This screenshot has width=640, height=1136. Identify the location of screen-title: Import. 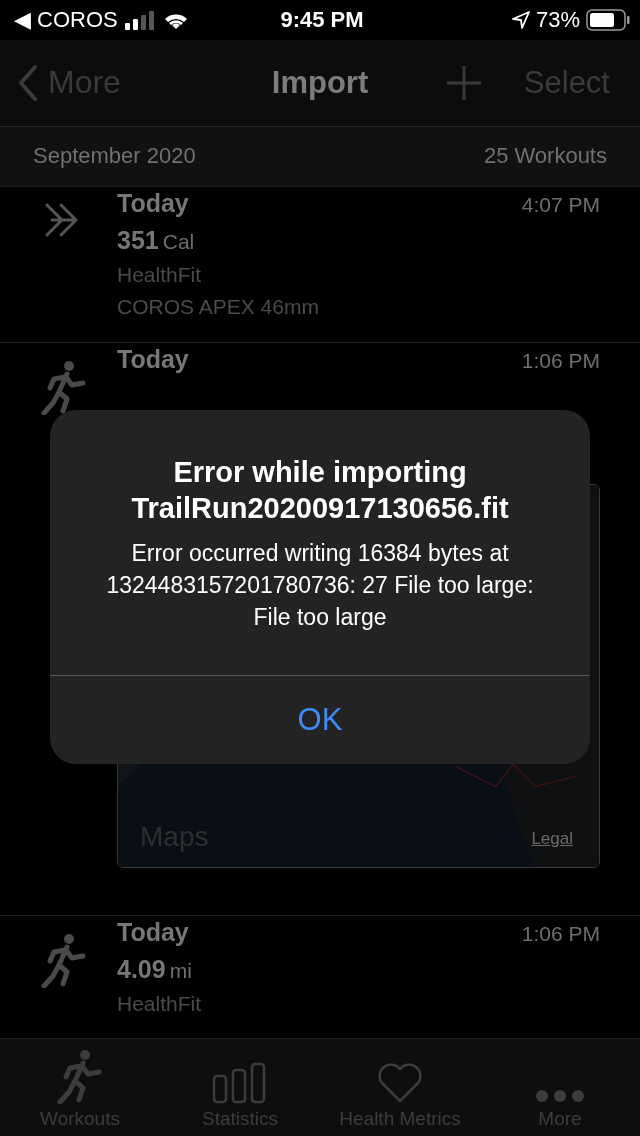
(320, 82).